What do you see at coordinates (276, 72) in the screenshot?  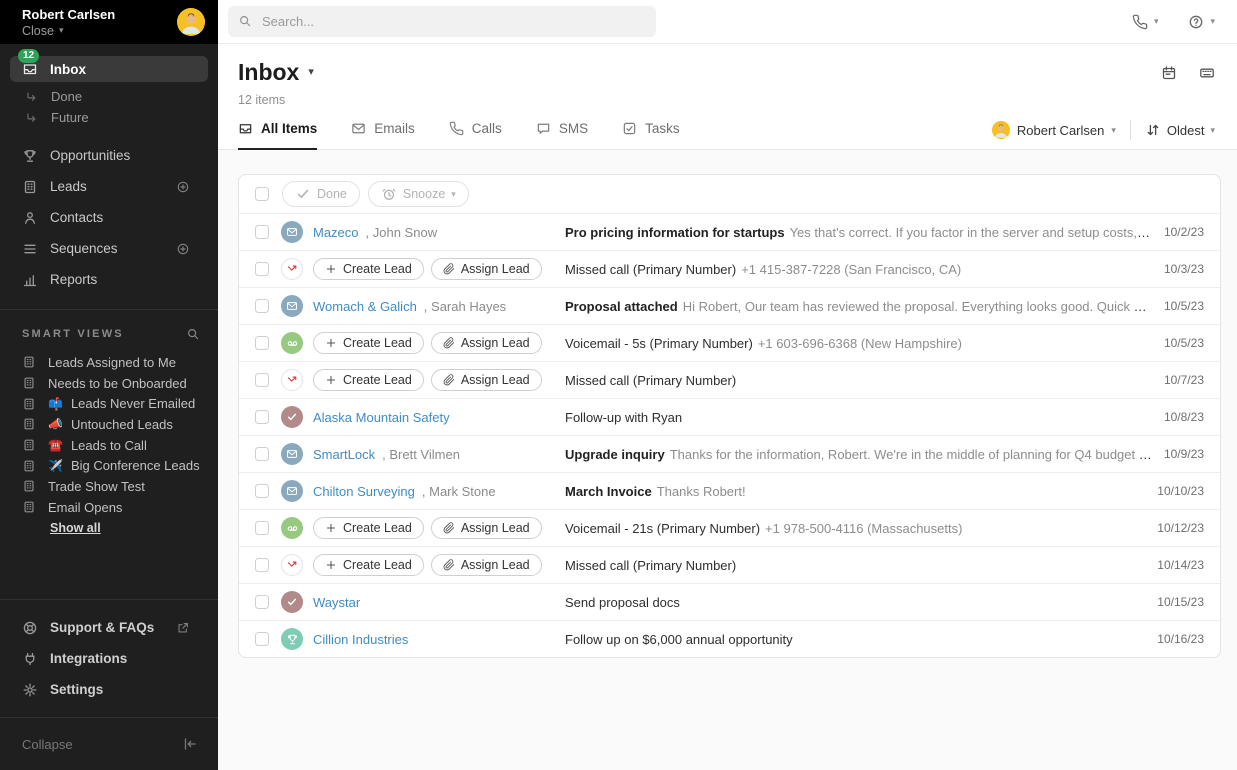 I see `inbox-title-dropdown: Inbox ▾` at bounding box center [276, 72].